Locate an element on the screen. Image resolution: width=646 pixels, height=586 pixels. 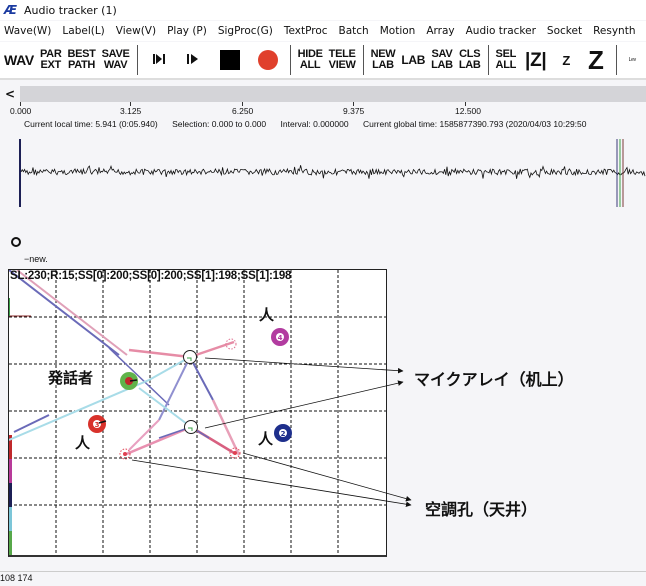
play-button is located at coordinates (193, 60).